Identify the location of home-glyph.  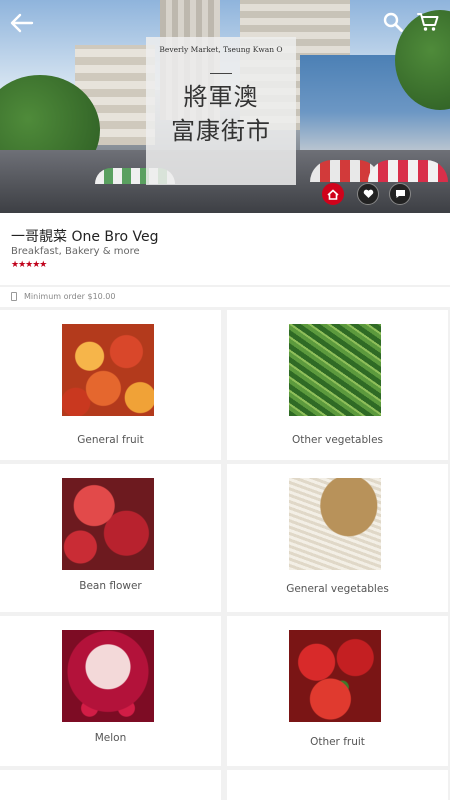
(333, 194).